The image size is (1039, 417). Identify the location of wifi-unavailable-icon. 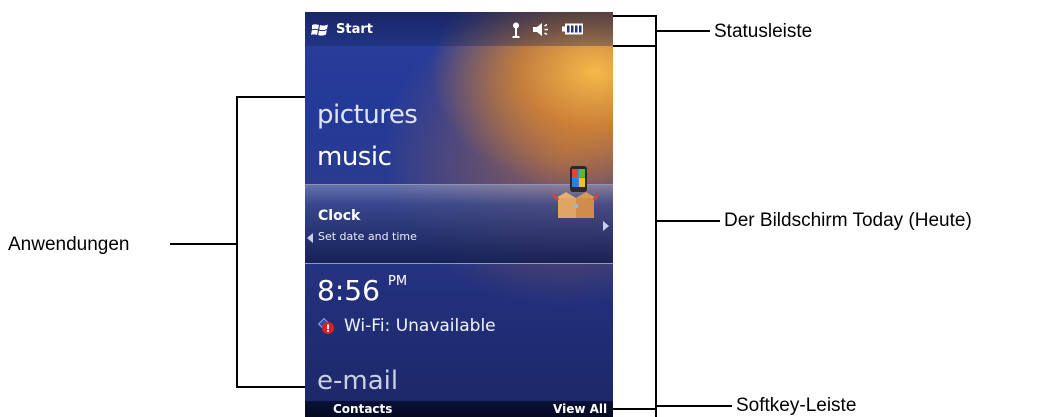
(326, 326).